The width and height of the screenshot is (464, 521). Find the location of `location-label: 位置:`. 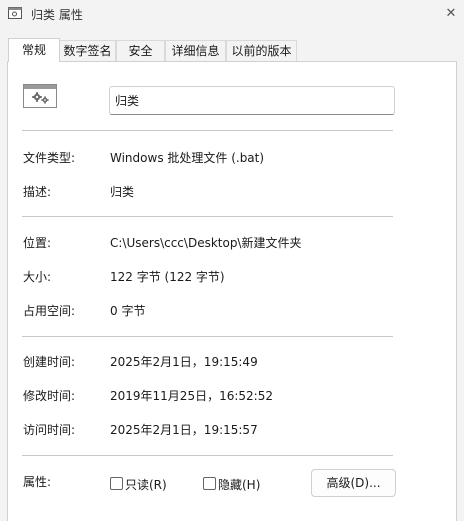

location-label: 位置: is located at coordinates (37, 243).